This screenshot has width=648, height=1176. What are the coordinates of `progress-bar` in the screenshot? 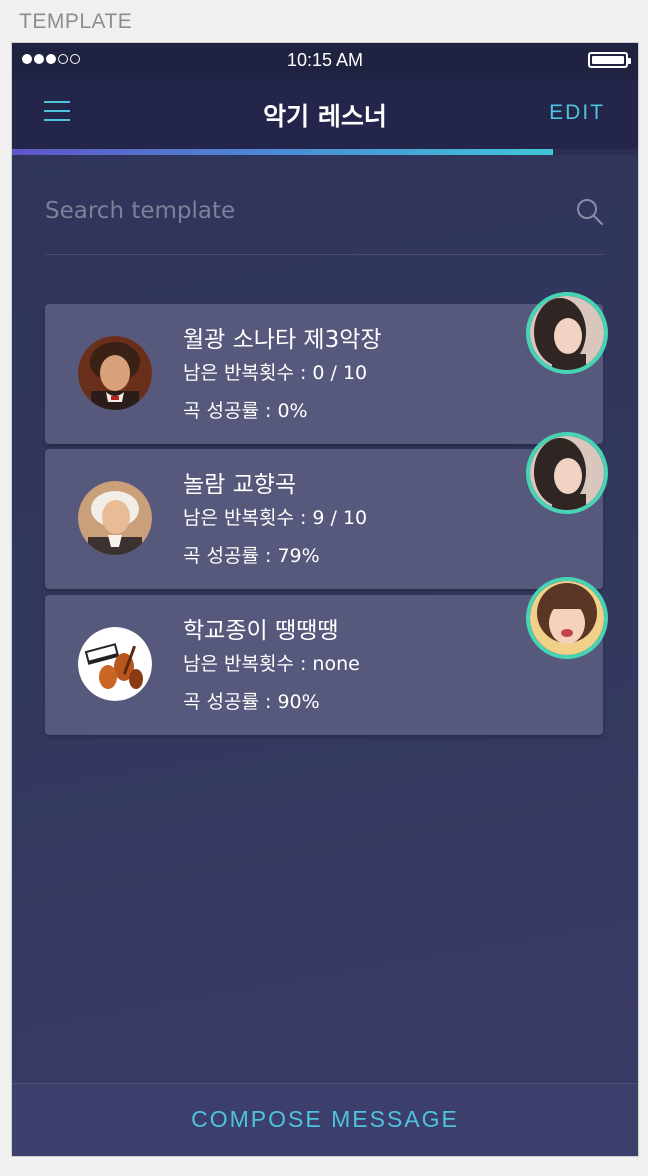 It's located at (325, 152).